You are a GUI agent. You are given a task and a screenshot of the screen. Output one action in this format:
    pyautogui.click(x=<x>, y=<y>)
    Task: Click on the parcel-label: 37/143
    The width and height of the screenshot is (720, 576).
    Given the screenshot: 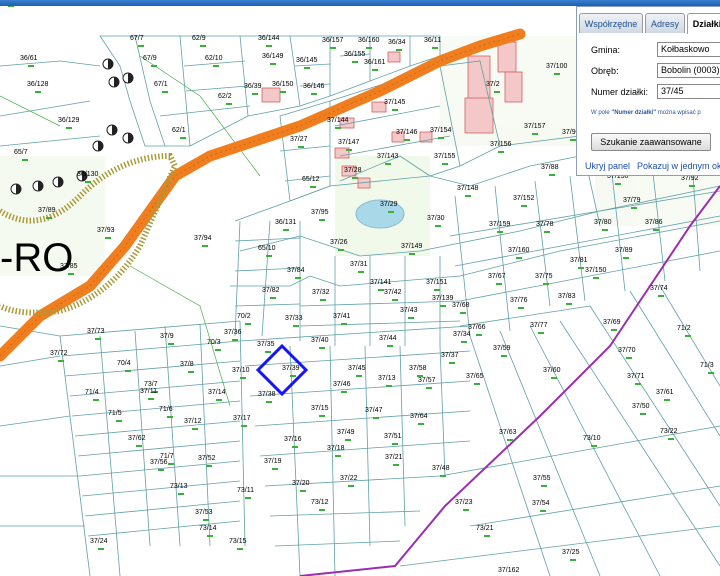 What is the action you would take?
    pyautogui.click(x=388, y=156)
    